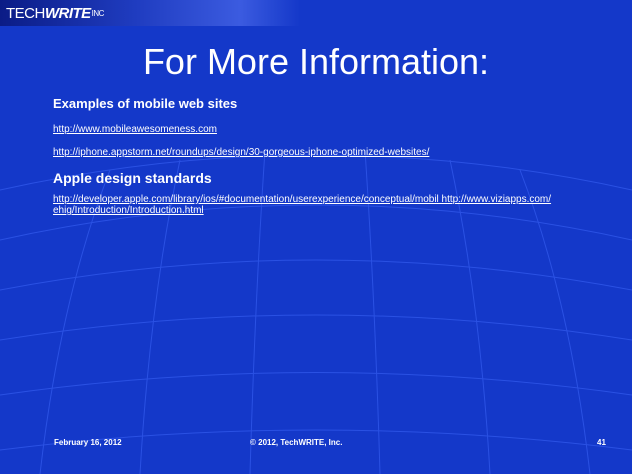 This screenshot has height=474, width=632. I want to click on footer-copyright: © 2012, TechWRITE, Inc., so click(296, 442).